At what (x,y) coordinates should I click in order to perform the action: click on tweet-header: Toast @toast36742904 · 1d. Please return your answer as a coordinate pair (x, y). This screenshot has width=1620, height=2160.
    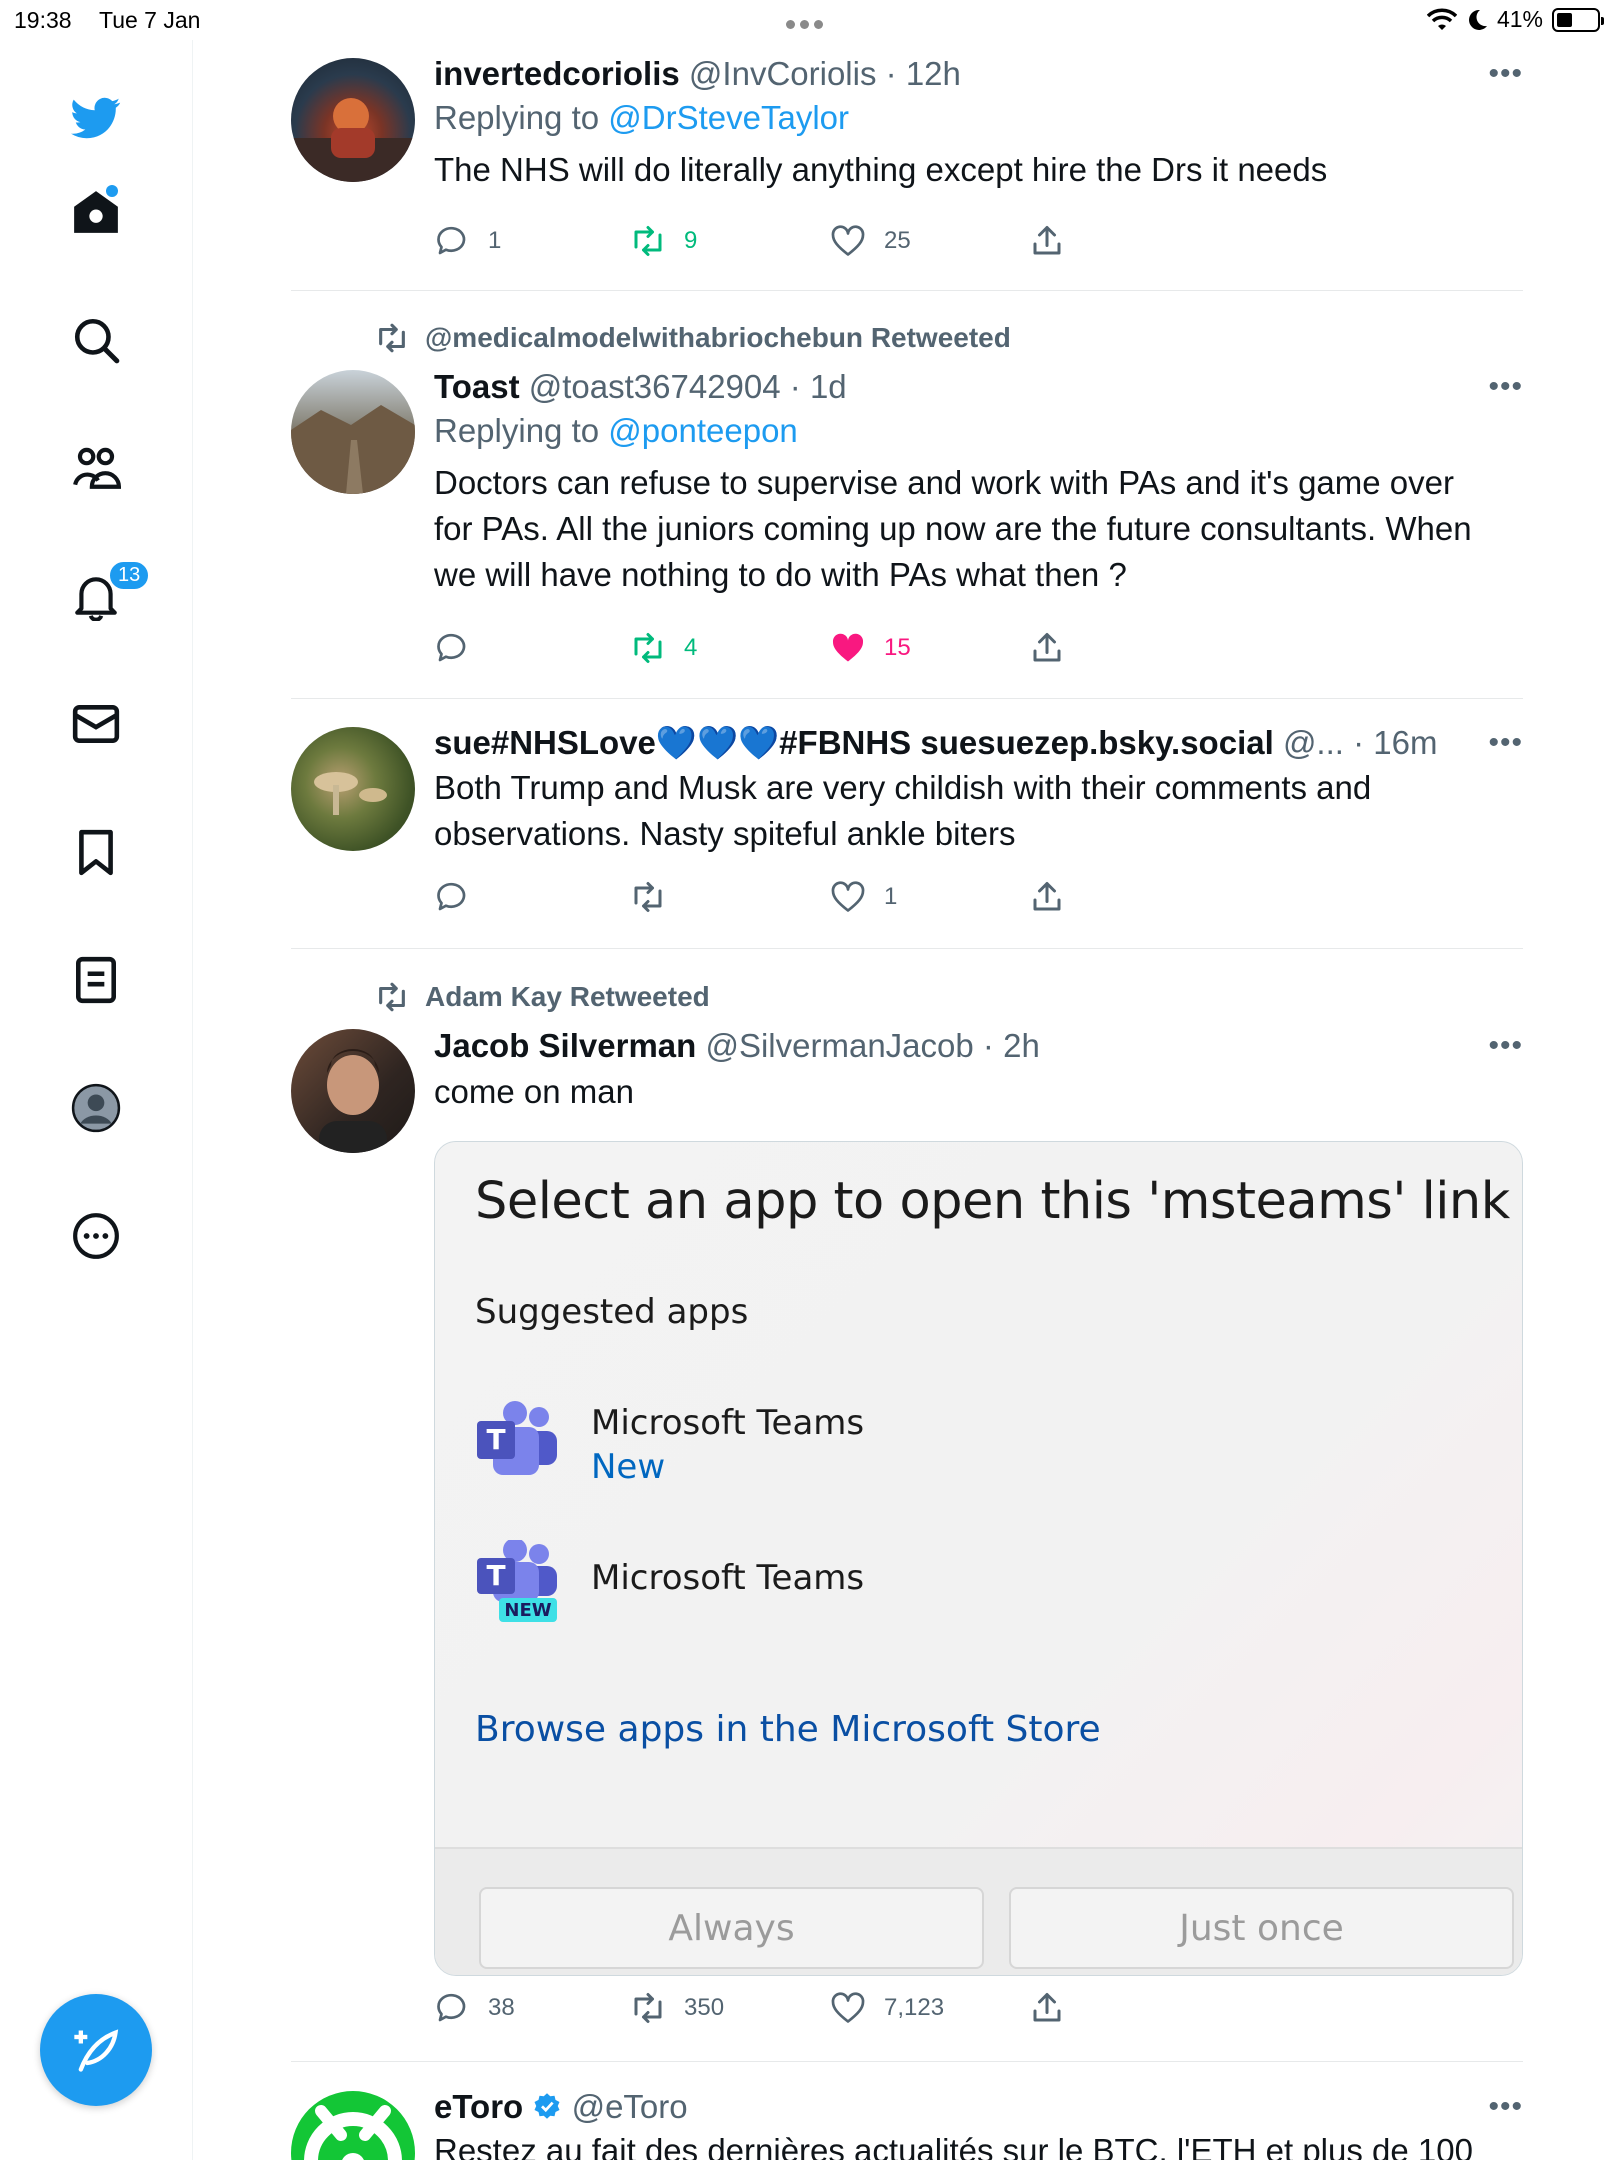
    Looking at the image, I should click on (640, 386).